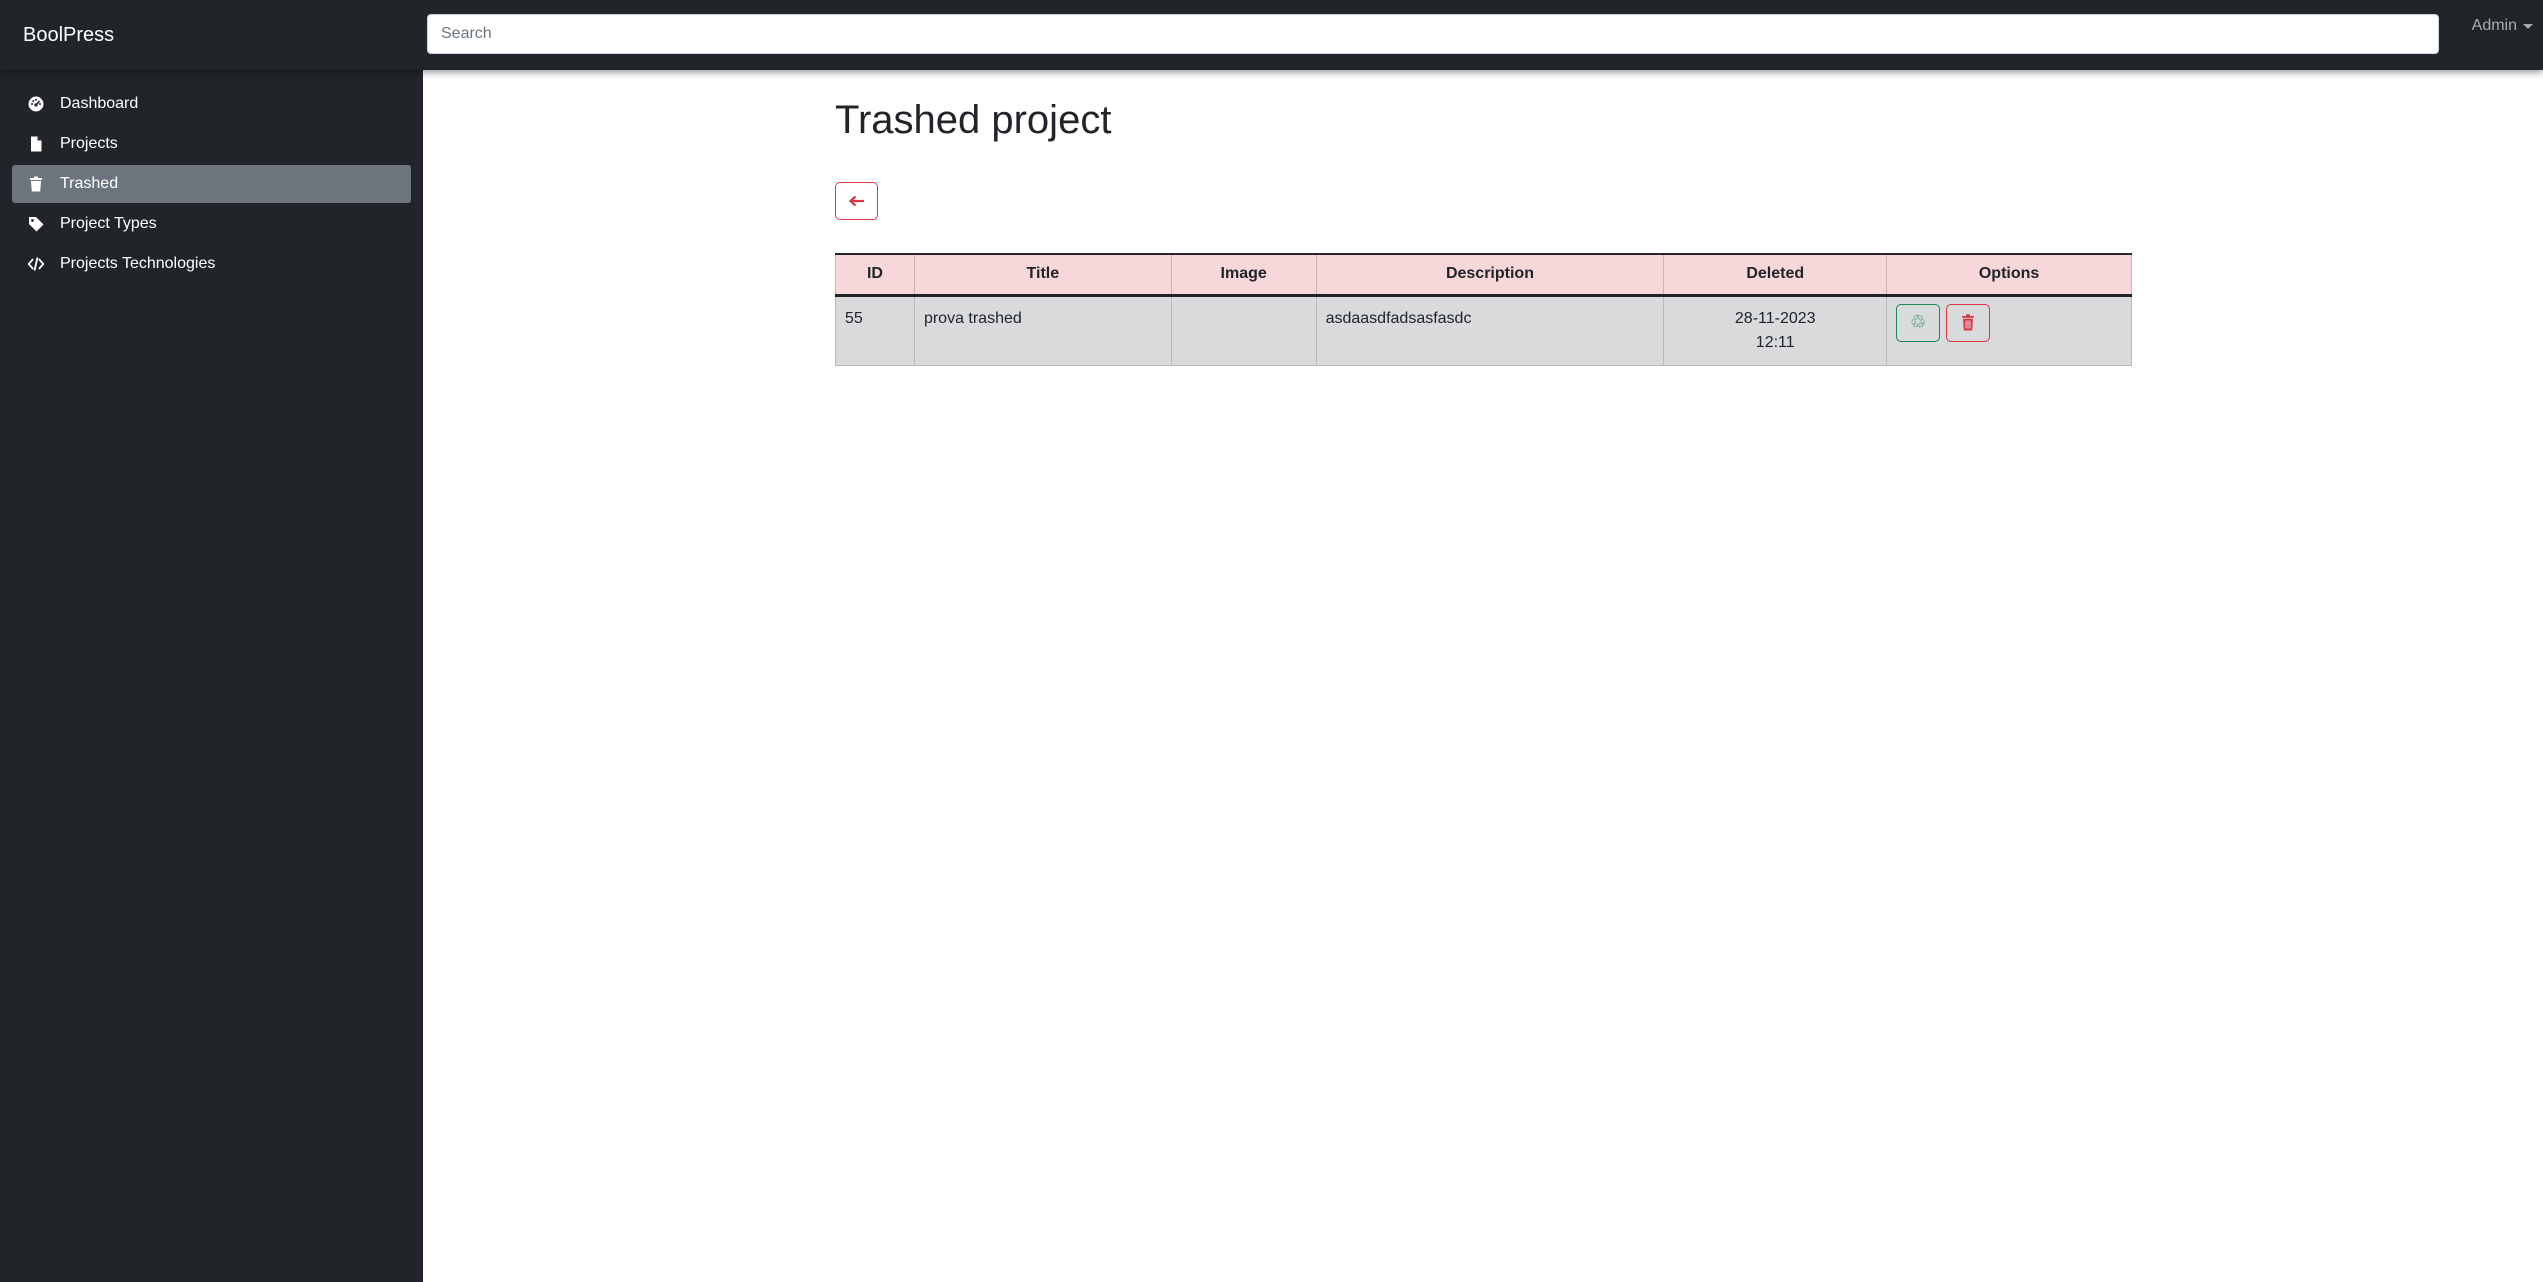 The width and height of the screenshot is (2543, 1282). I want to click on column-header-options: Options, so click(2009, 275).